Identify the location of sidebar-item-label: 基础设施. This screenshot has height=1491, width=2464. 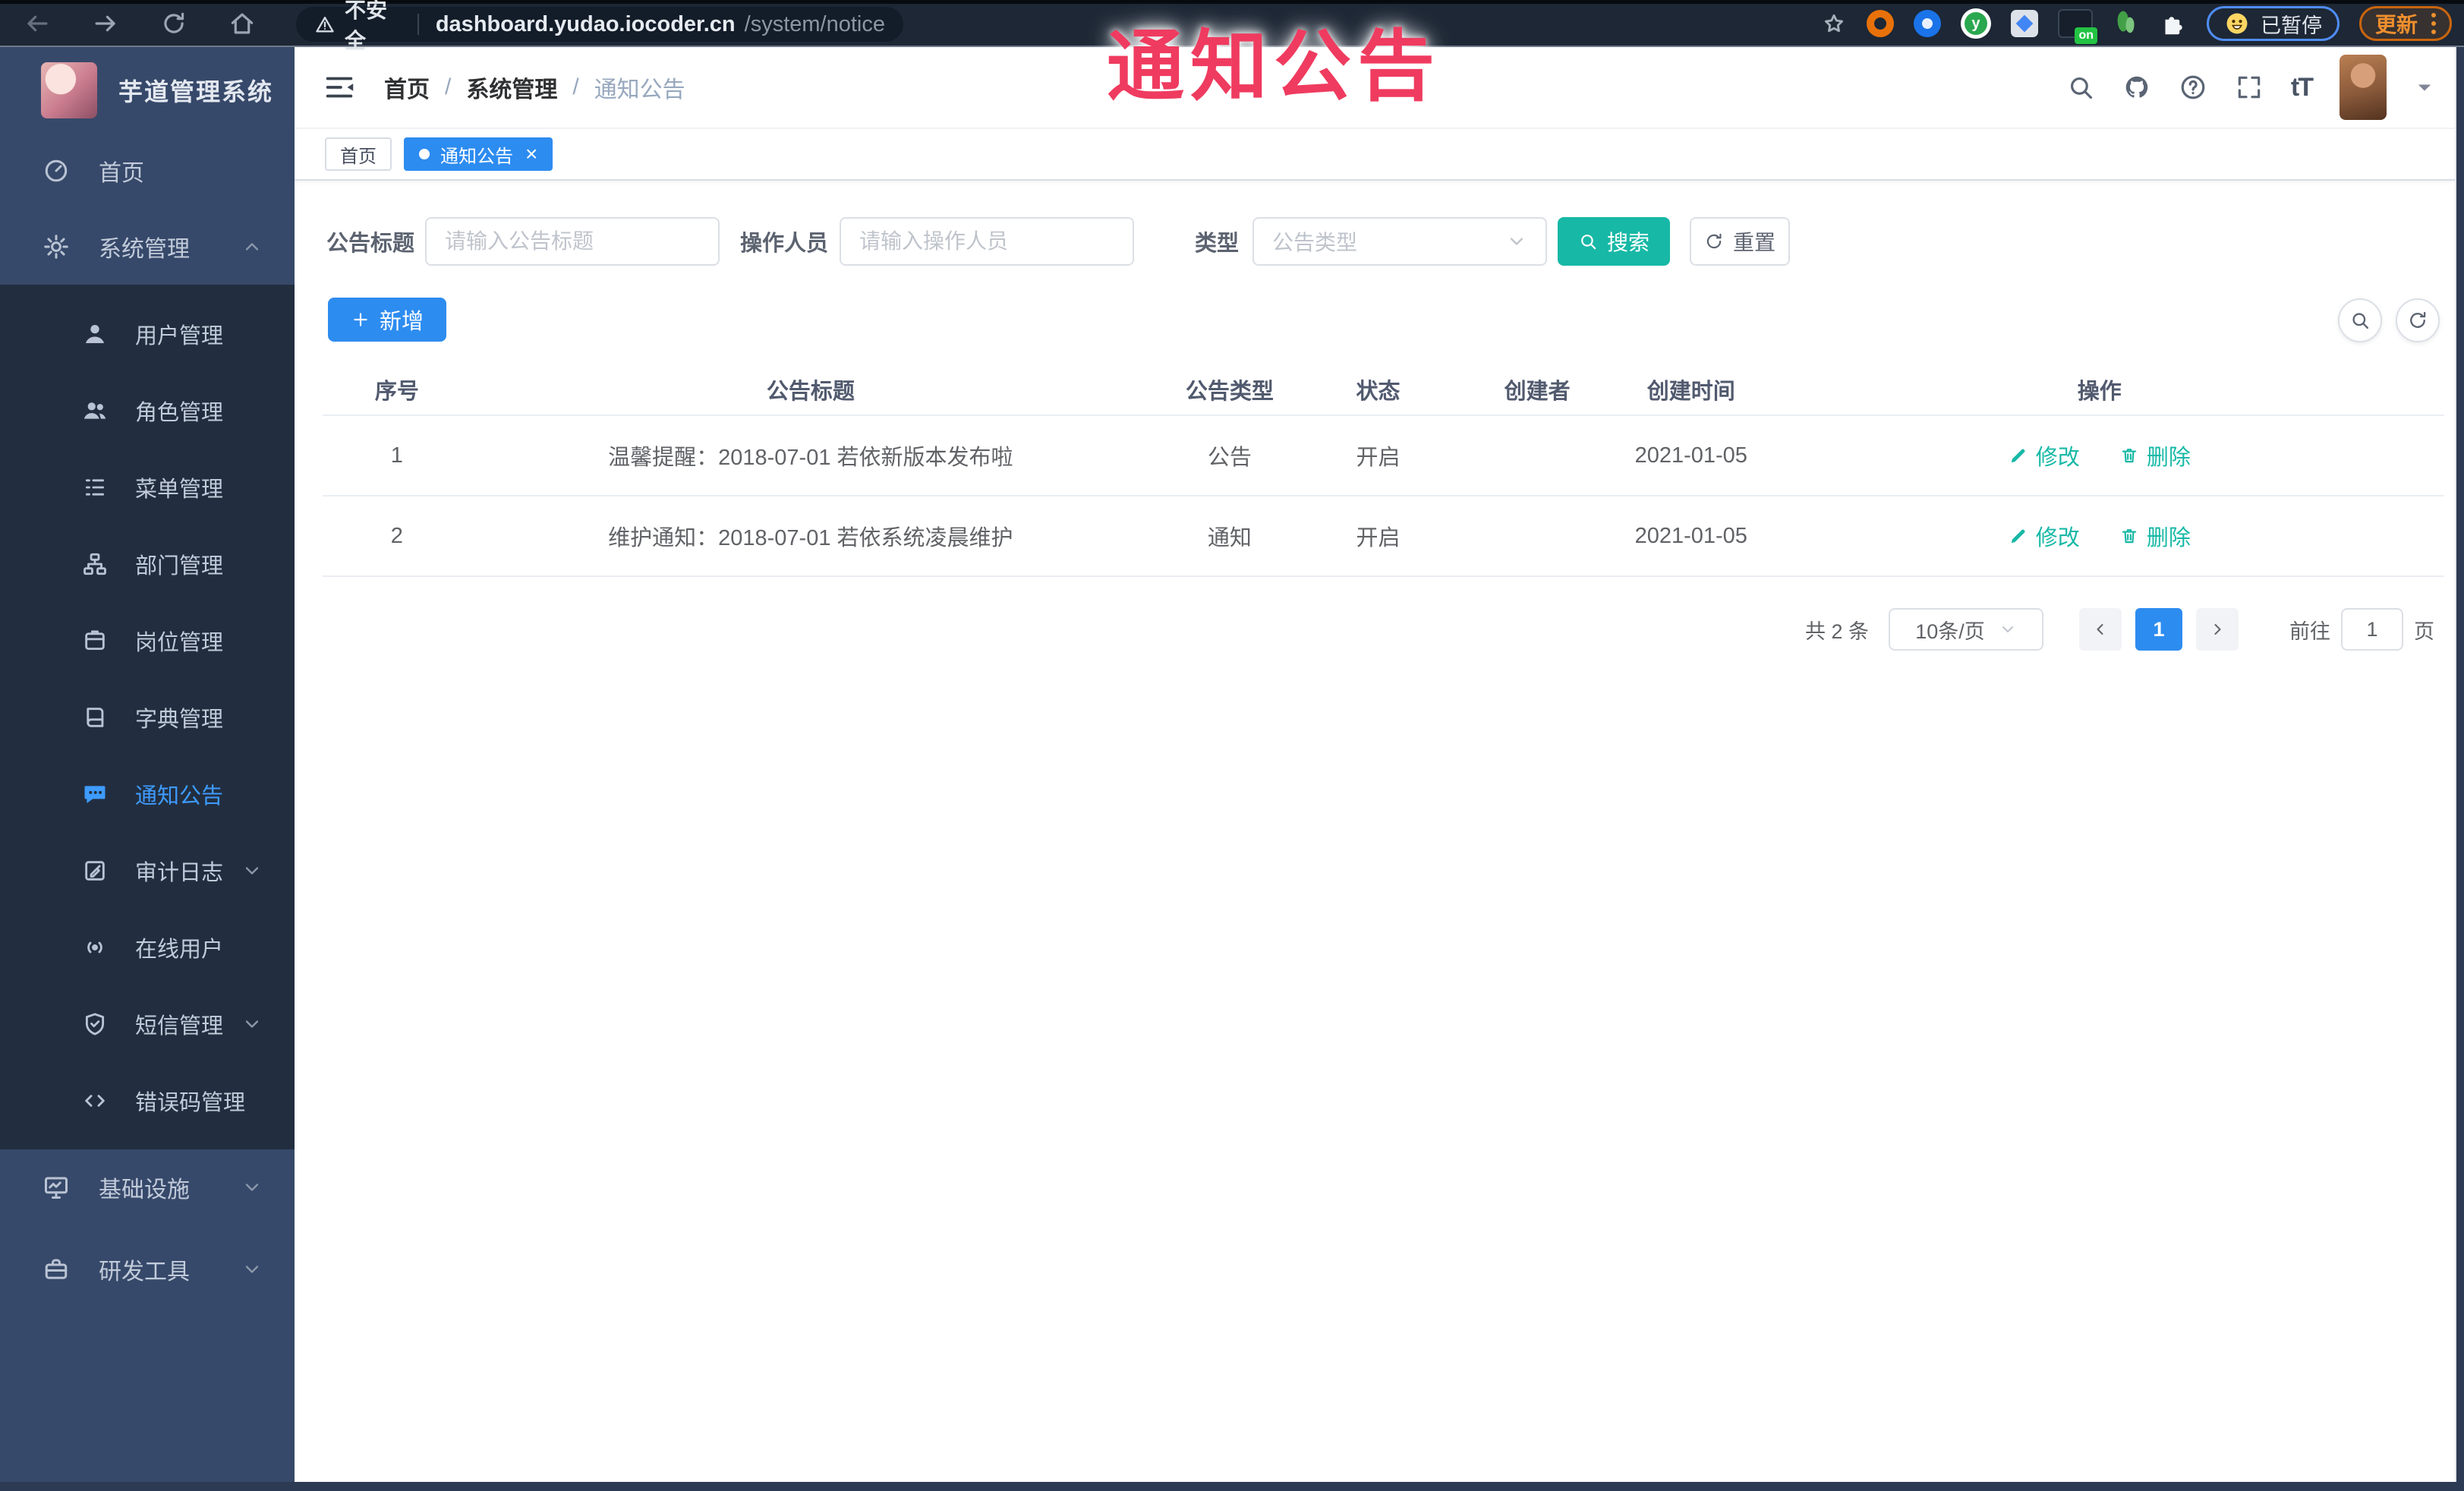
(144, 1190).